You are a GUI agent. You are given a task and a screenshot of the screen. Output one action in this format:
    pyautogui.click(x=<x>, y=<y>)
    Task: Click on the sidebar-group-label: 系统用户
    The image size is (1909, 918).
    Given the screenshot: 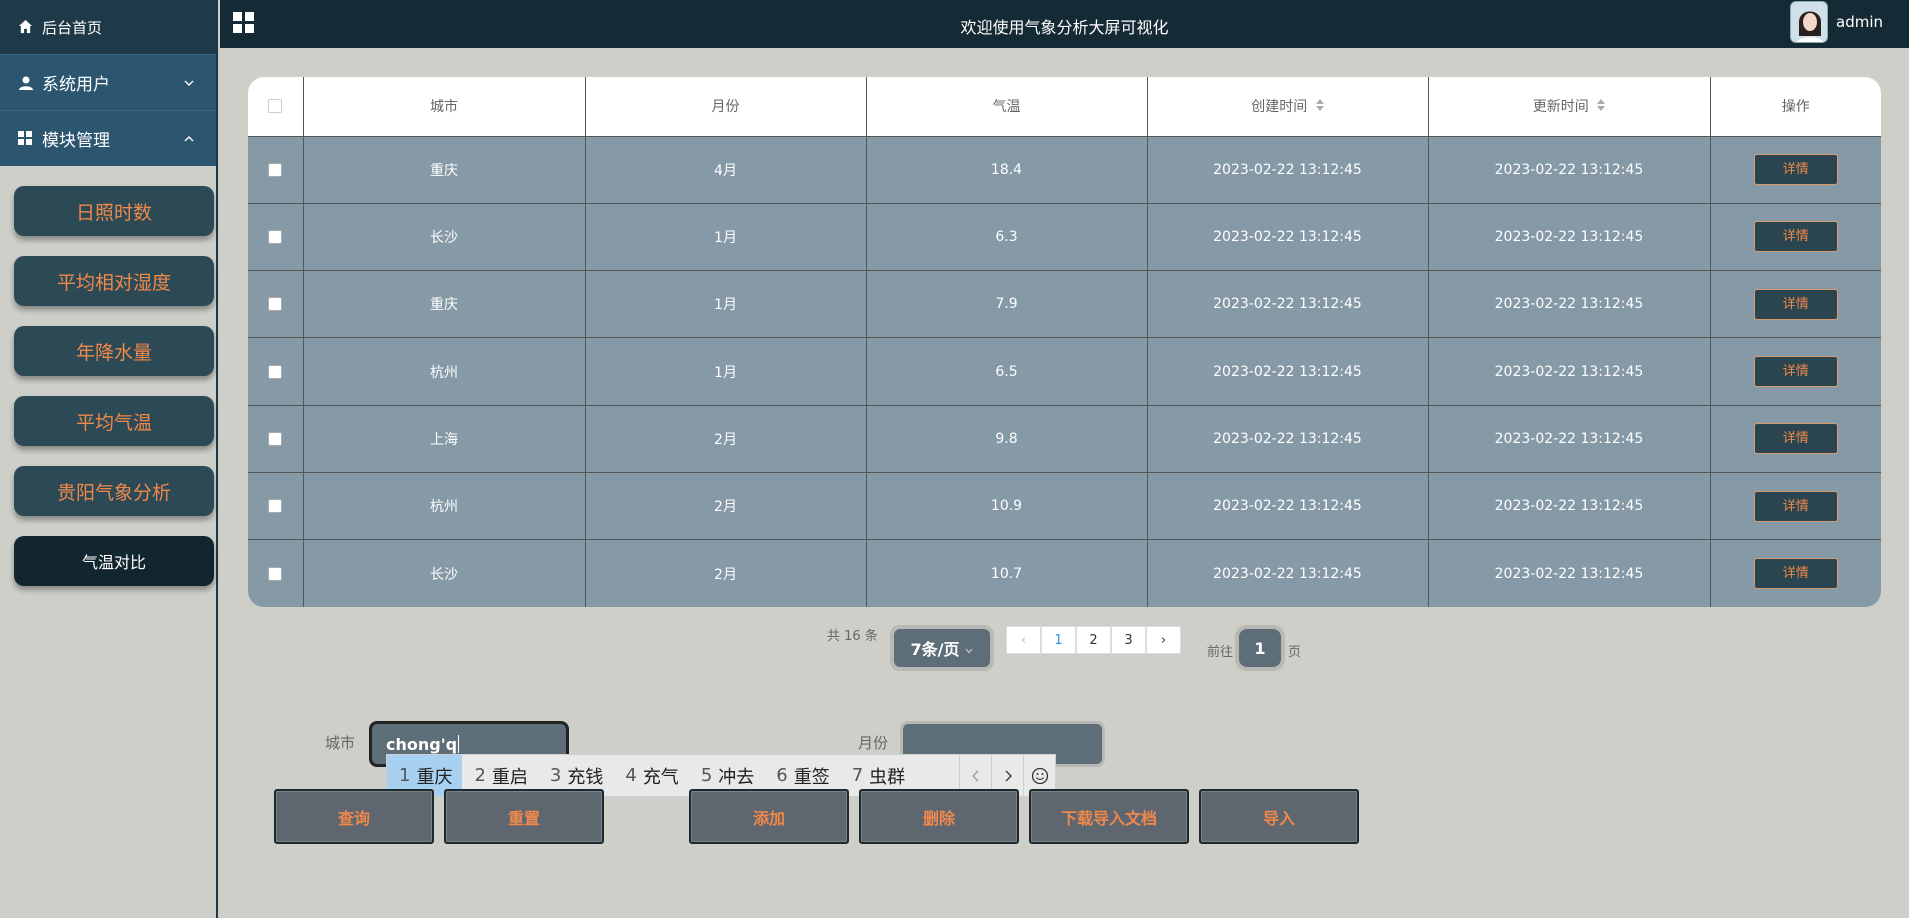 What is the action you would take?
    pyautogui.click(x=76, y=85)
    